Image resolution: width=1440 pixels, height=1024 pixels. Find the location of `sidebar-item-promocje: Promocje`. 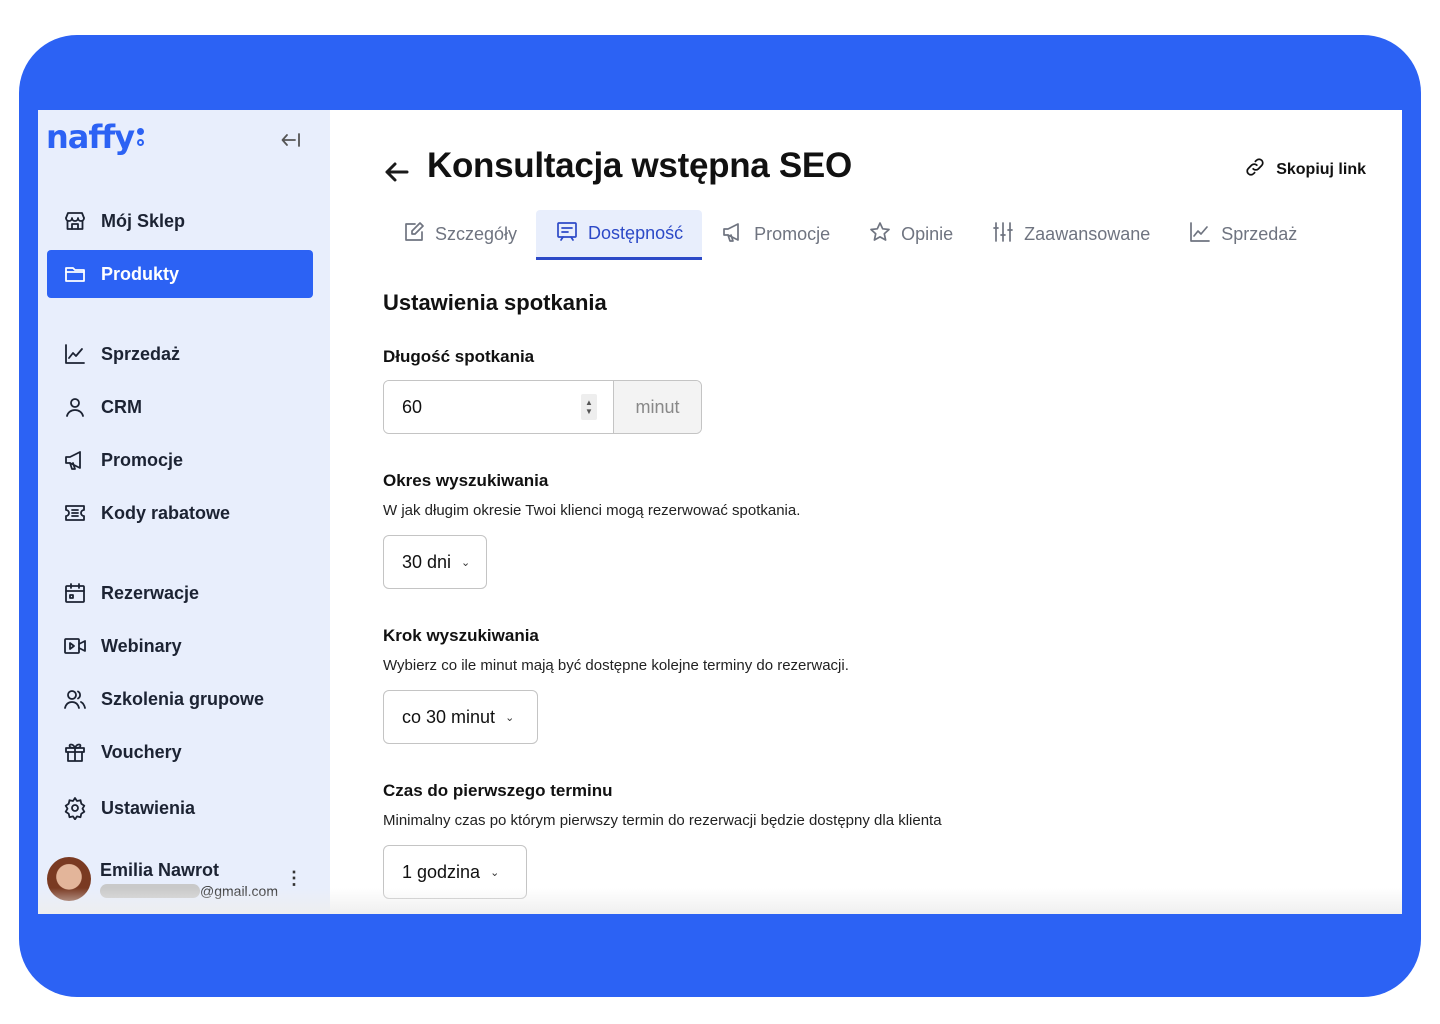

sidebar-item-promocje: Promocje is located at coordinates (180, 460).